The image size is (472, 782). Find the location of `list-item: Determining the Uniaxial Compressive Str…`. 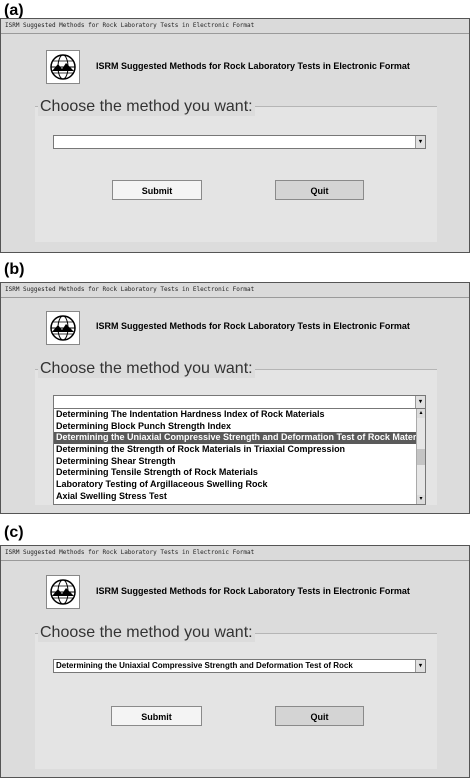

list-item: Determining the Uniaxial Compressive Str… is located at coordinates (235, 438).